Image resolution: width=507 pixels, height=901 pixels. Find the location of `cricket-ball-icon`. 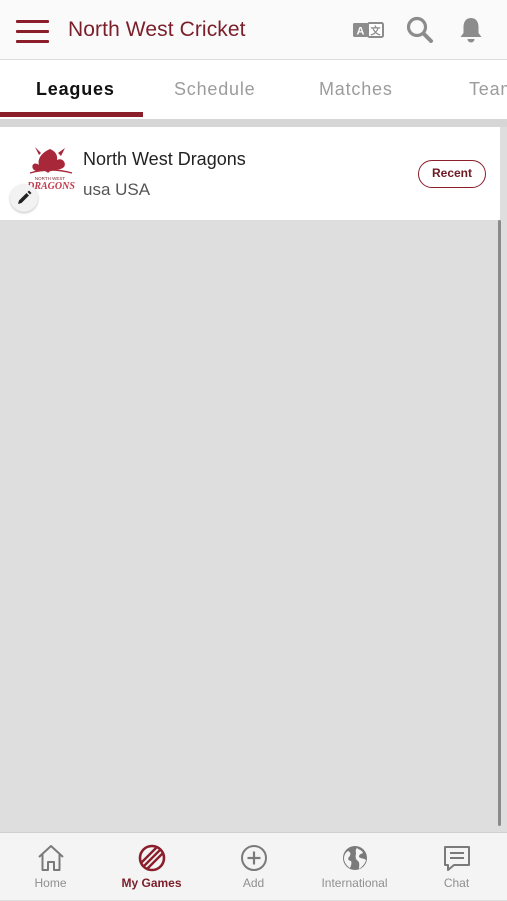

cricket-ball-icon is located at coordinates (152, 858).